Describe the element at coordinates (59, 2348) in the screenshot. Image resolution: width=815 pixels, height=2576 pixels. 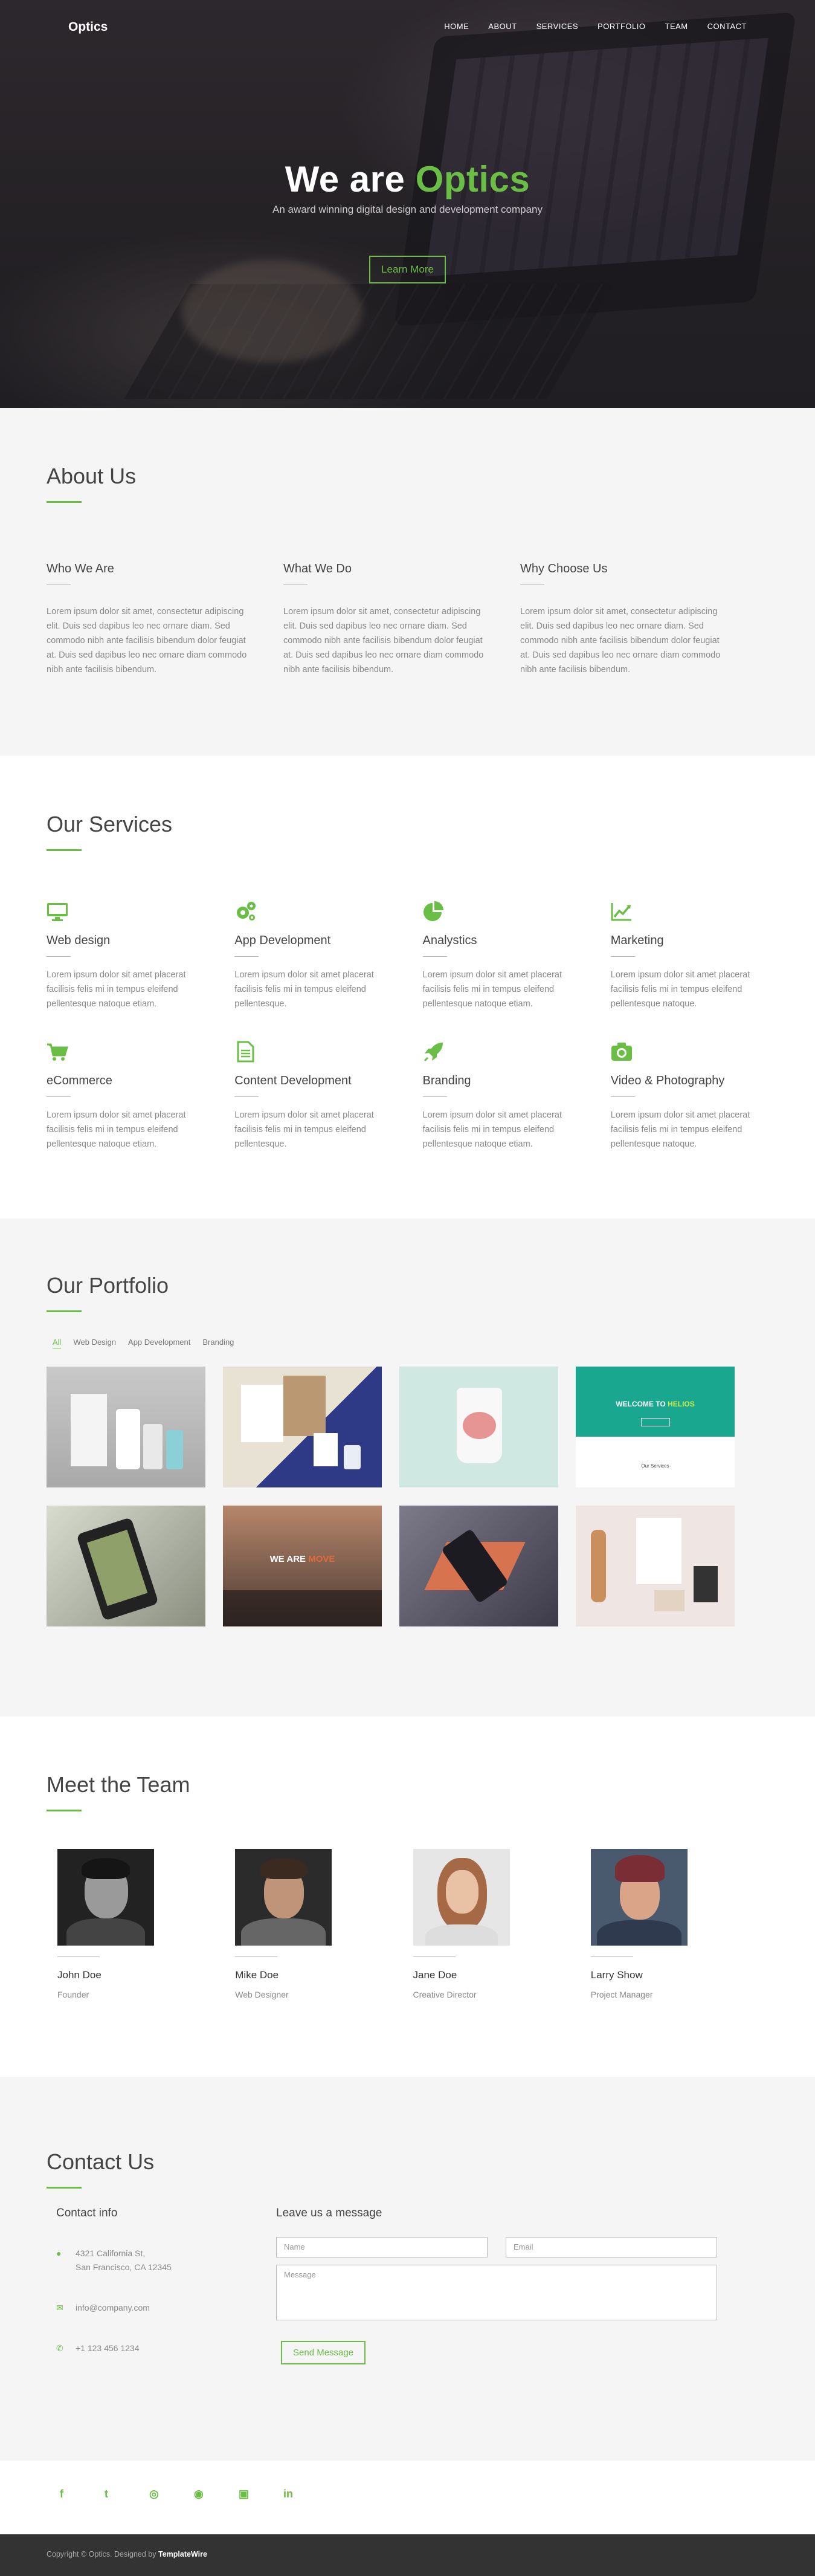
I see `phone-icon: ✆` at that location.